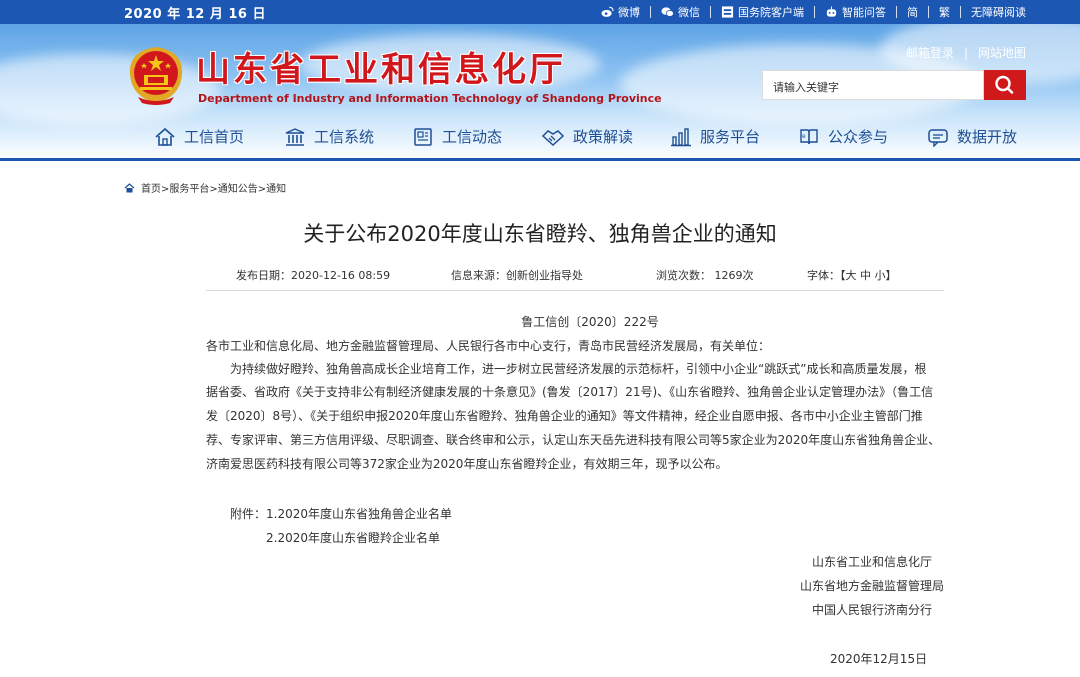 The height and width of the screenshot is (677, 1080). I want to click on article-title: 关于公布2020年度山东省瞪羚、独角兽企业的通知, so click(540, 234).